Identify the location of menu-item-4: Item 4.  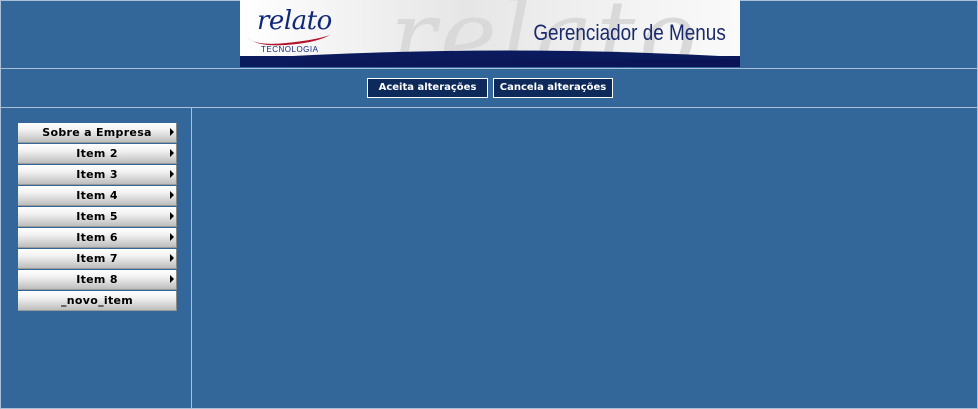
(97, 196).